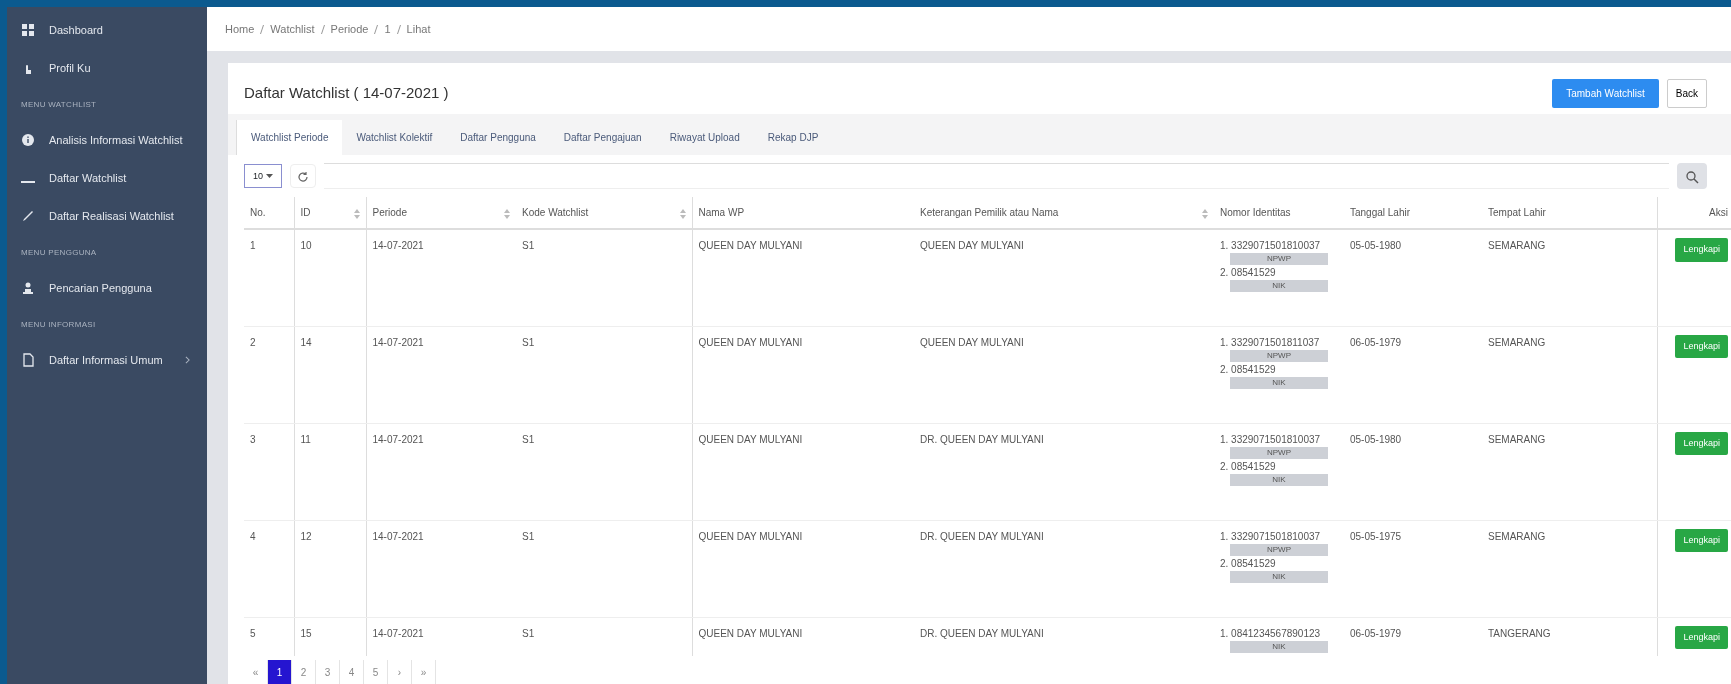 The image size is (1731, 684). What do you see at coordinates (704, 138) in the screenshot?
I see `tab: Riwayat Upload` at bounding box center [704, 138].